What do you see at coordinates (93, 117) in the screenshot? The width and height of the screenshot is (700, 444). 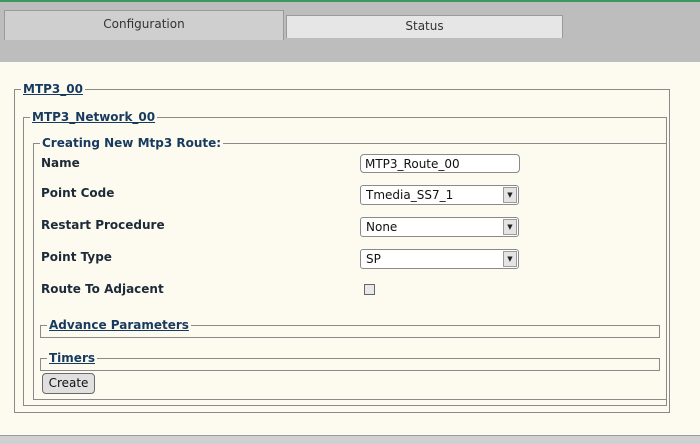 I see `network-legend: MTP3_Network_00` at bounding box center [93, 117].